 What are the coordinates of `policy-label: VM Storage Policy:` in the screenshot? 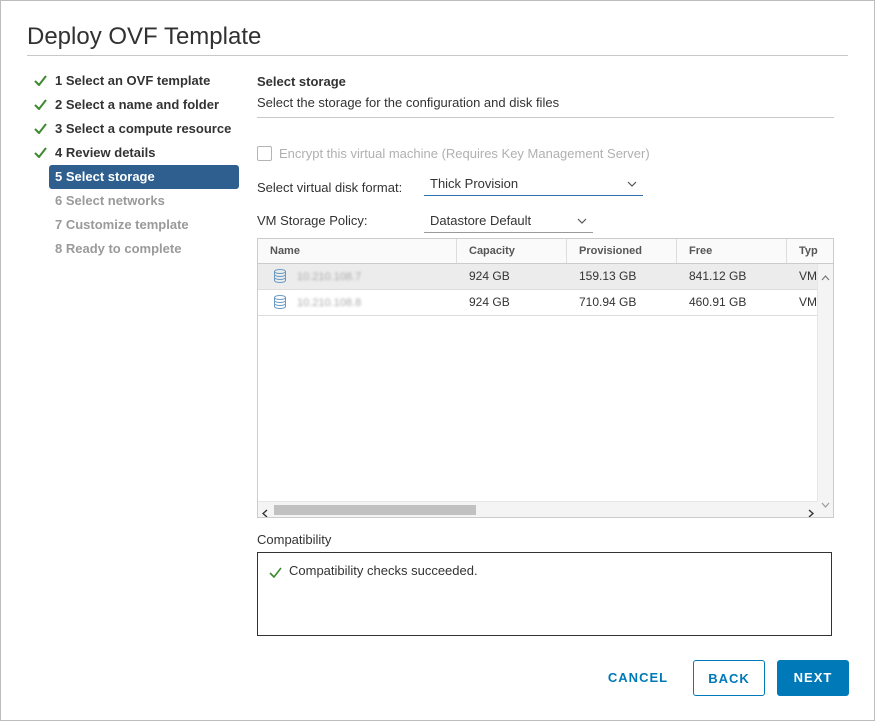 It's located at (312, 220).